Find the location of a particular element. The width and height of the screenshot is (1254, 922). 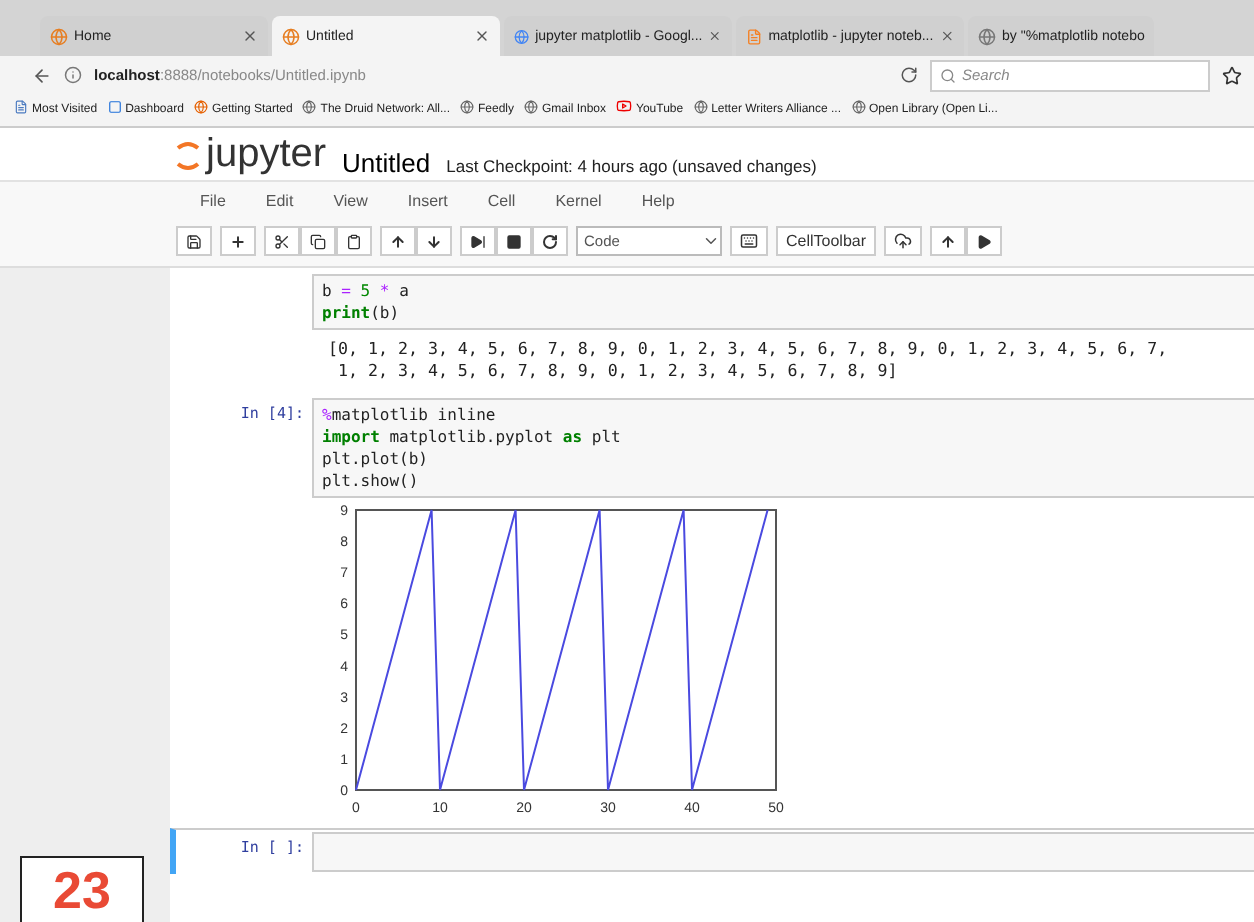

move-down-button is located at coordinates (434, 241).